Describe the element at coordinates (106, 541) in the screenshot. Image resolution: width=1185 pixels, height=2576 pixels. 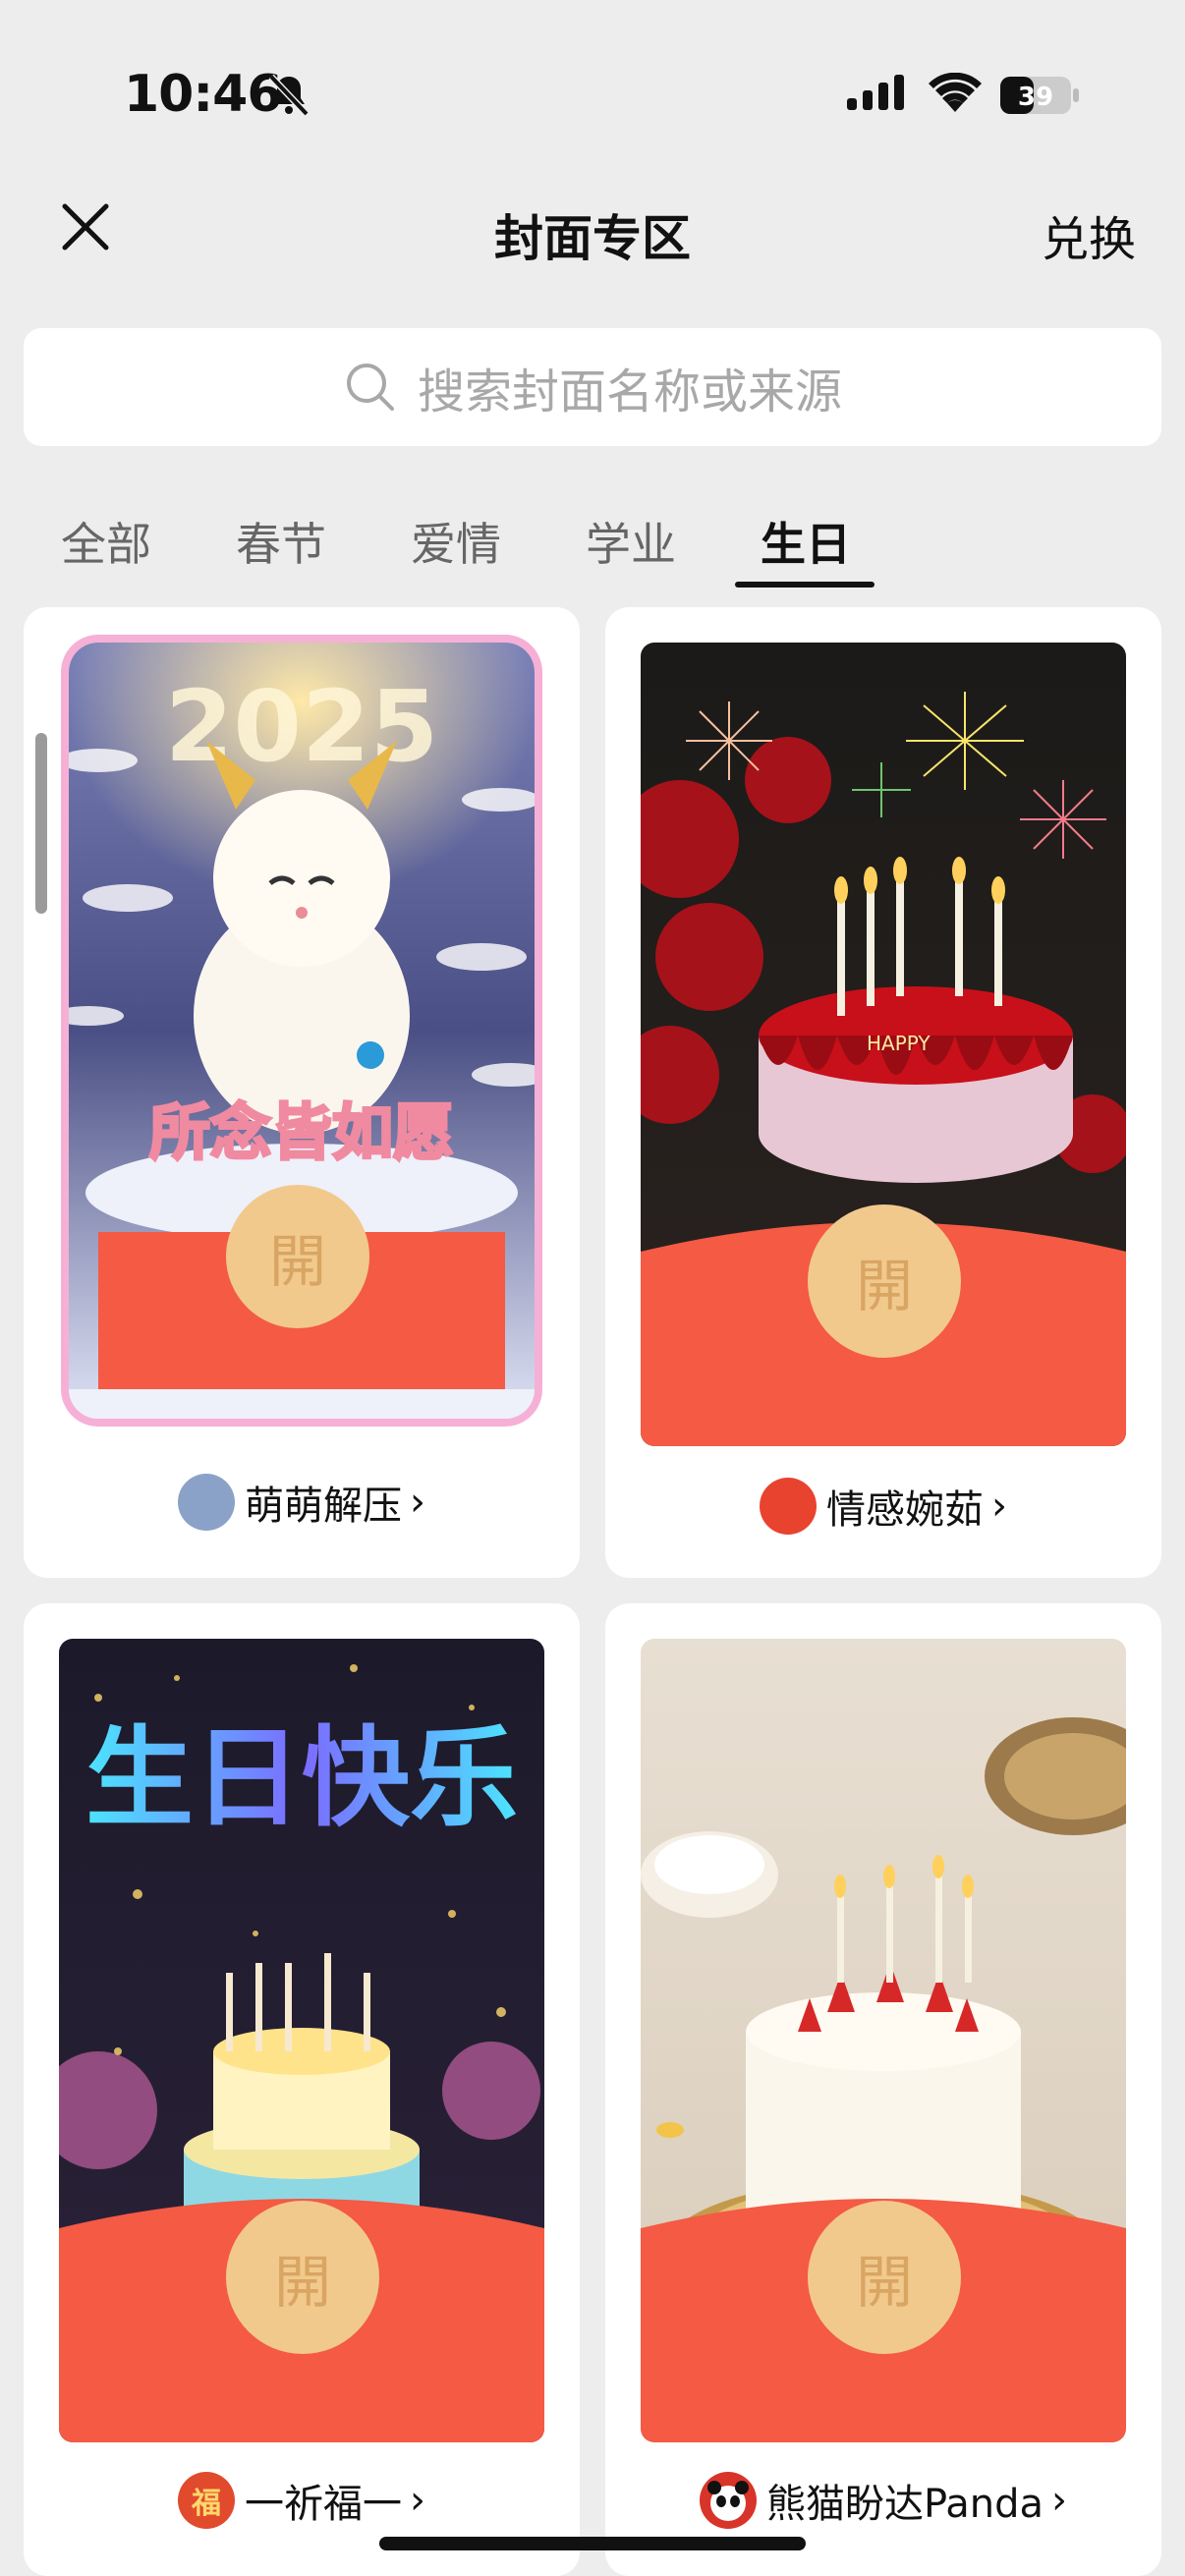
I see `tab-all: 全部` at that location.